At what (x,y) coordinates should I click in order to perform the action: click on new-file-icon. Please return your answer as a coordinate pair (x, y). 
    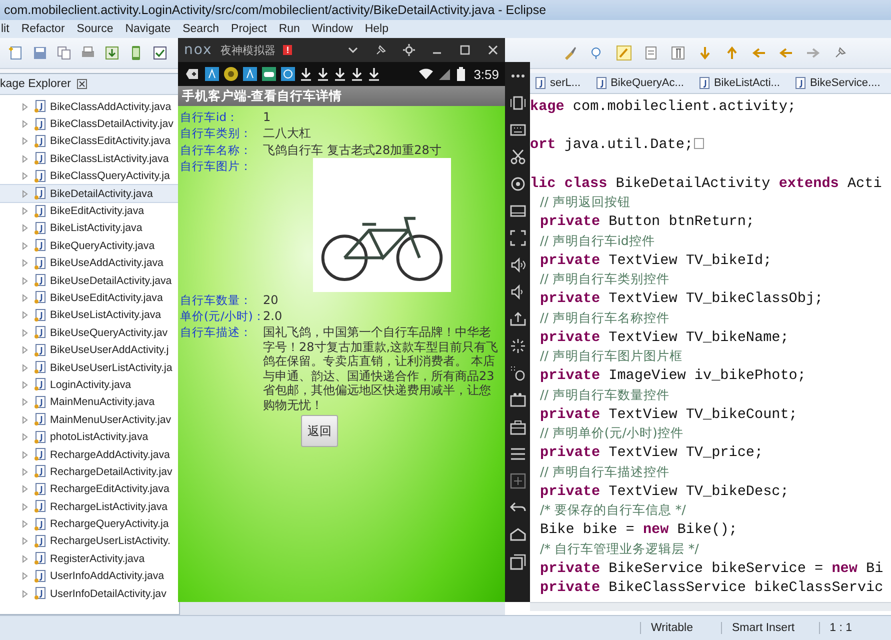
    Looking at the image, I should click on (16, 53).